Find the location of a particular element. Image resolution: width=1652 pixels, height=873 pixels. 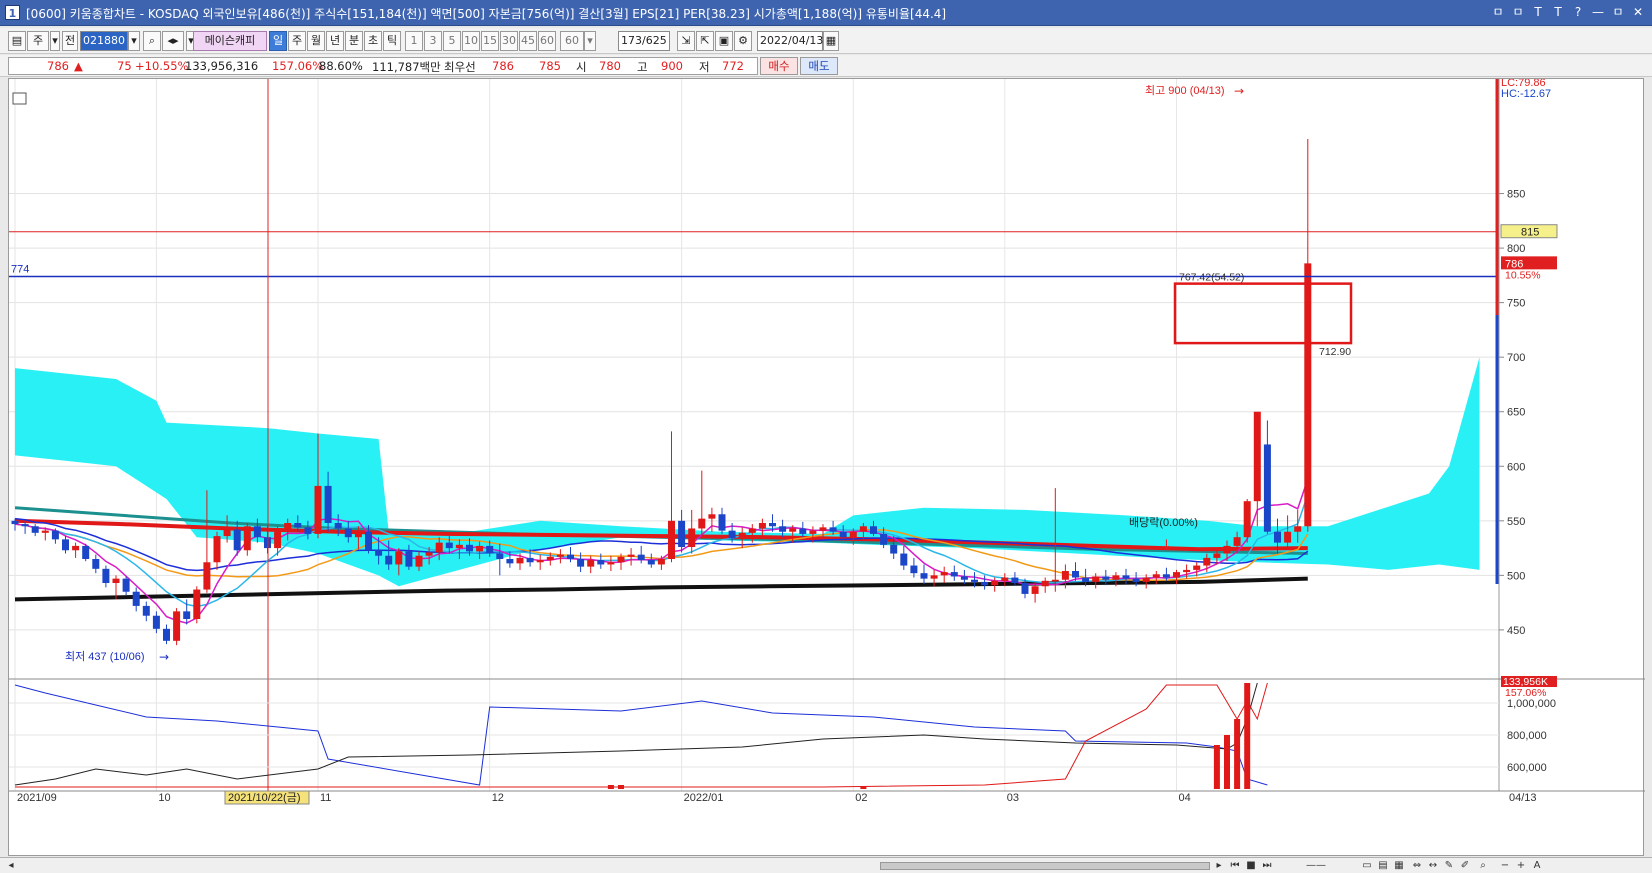

text-icon: T is located at coordinates (1558, 12).